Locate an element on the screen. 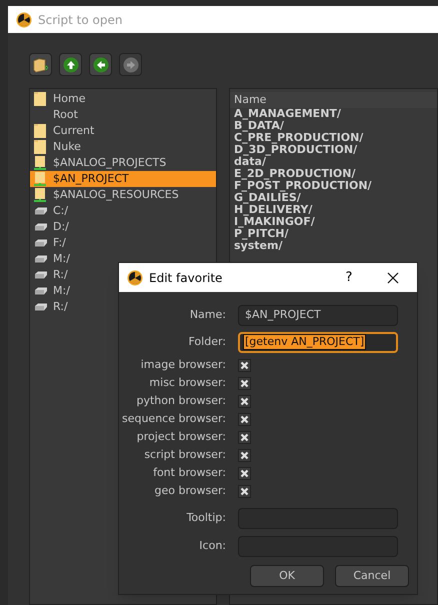 The height and width of the screenshot is (605, 438). window-title: Script to open is located at coordinates (80, 20).